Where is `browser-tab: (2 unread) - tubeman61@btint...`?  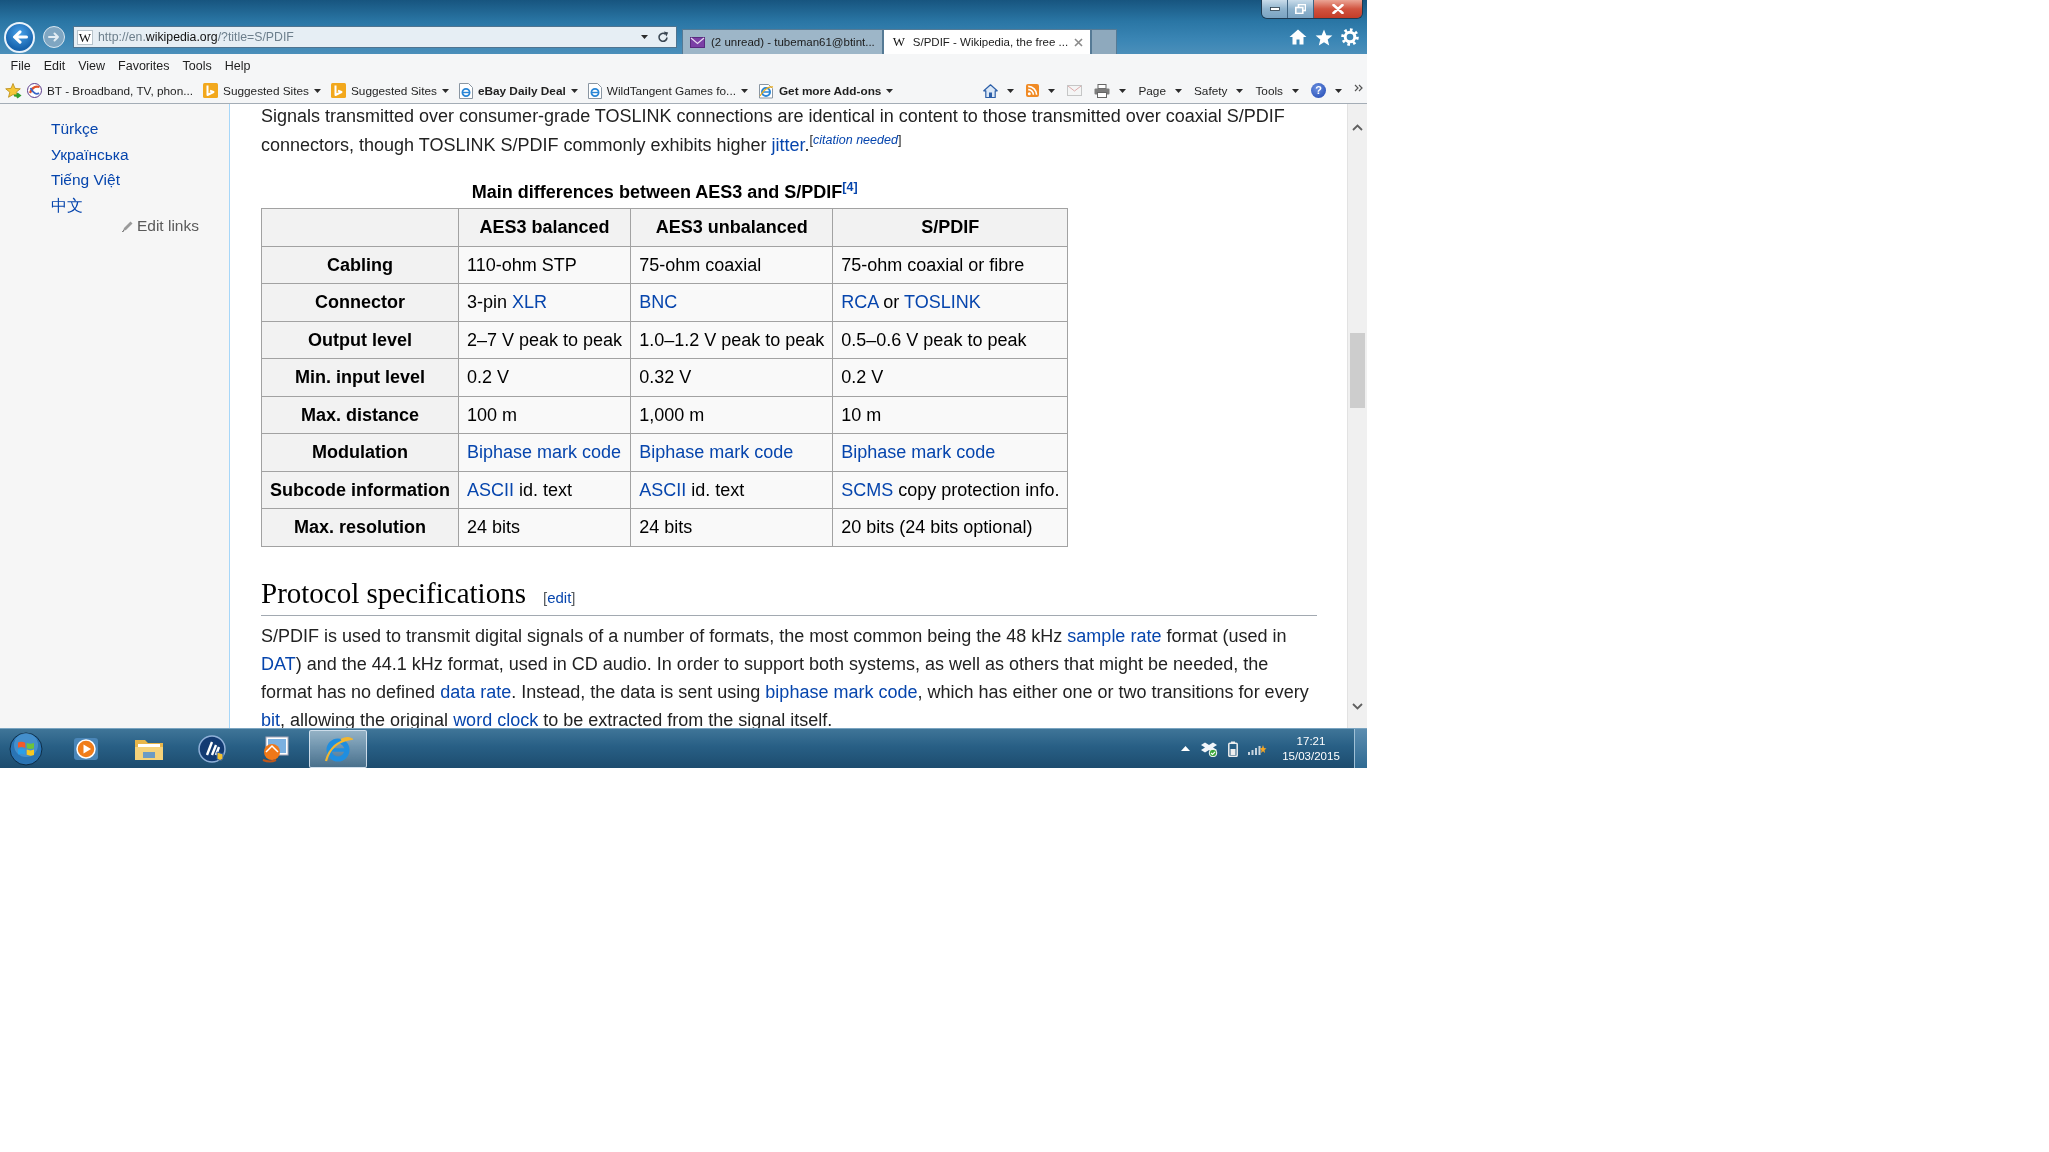 browser-tab: (2 unread) - tubeman61@btint... is located at coordinates (782, 41).